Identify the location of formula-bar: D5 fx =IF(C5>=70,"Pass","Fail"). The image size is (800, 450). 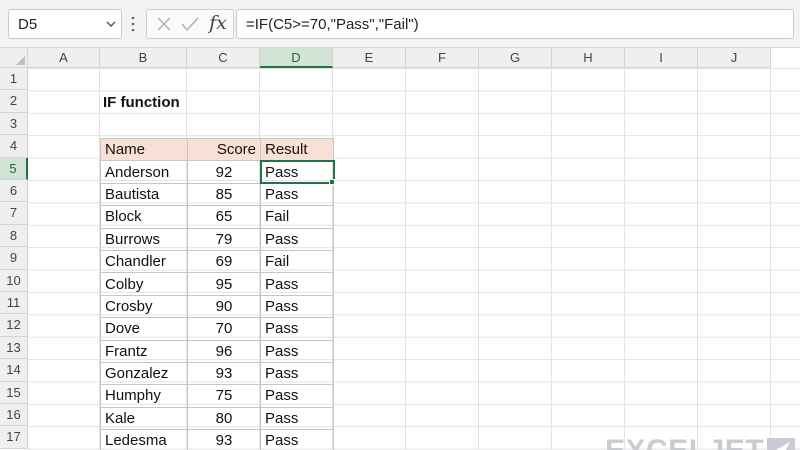
(400, 24).